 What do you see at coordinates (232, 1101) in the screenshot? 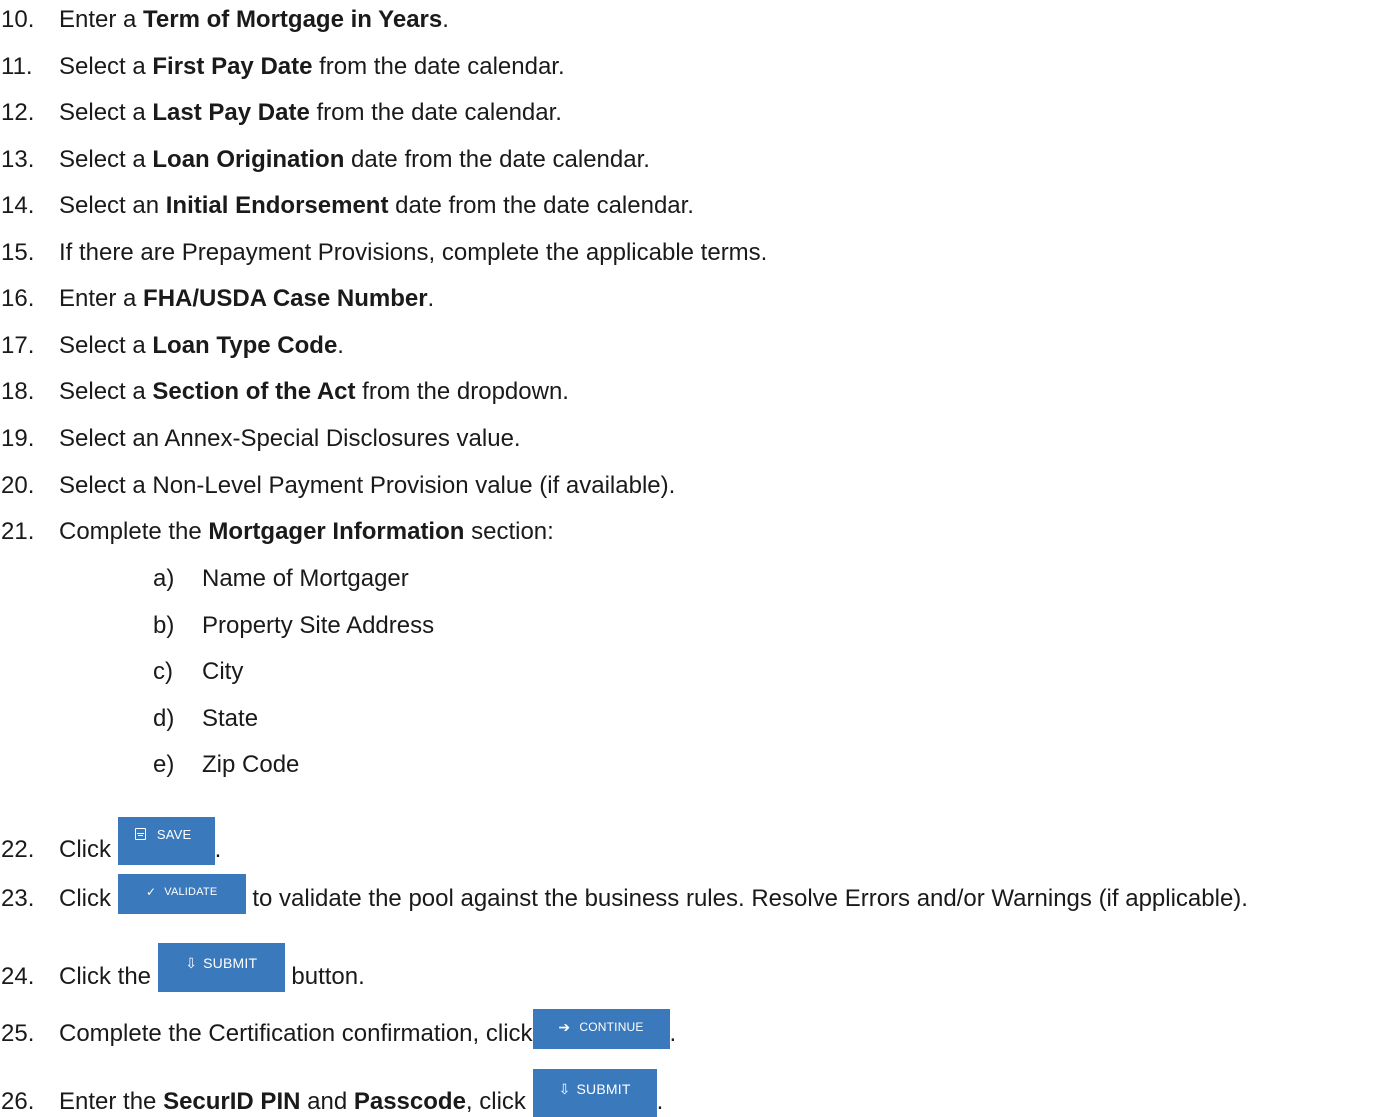
I see `step-bold: SecurID PIN` at bounding box center [232, 1101].